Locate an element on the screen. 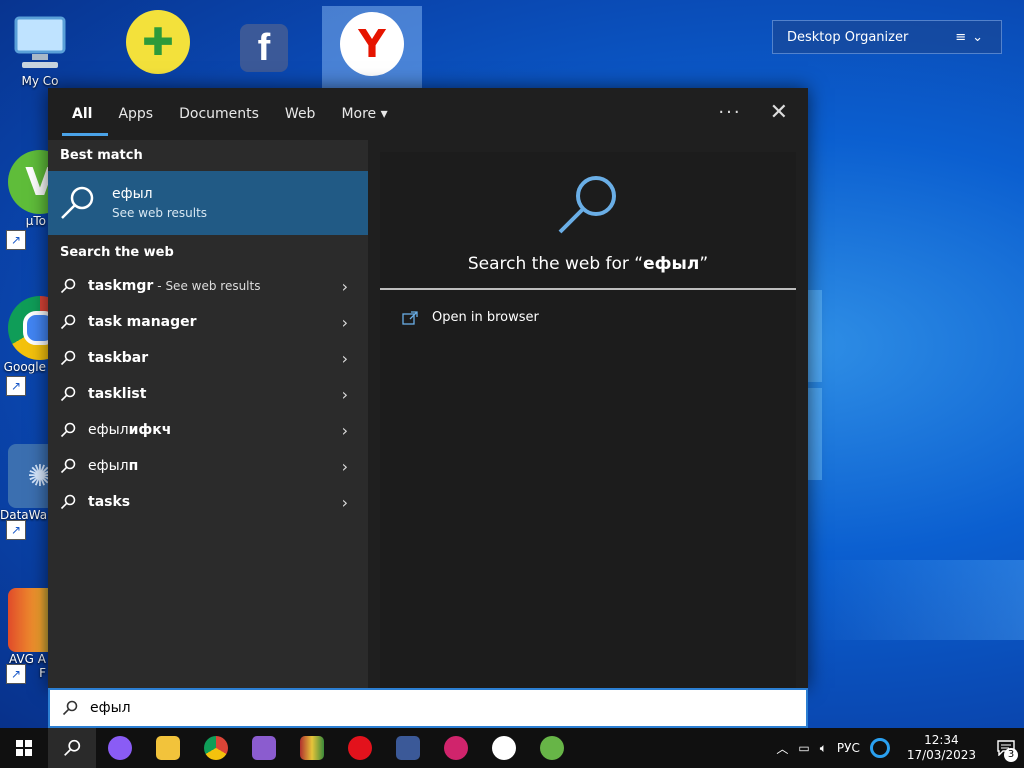 This screenshot has height=768, width=1024. desktop-icon-datawatch: ✺ DataWa is located at coordinates (24, 483).